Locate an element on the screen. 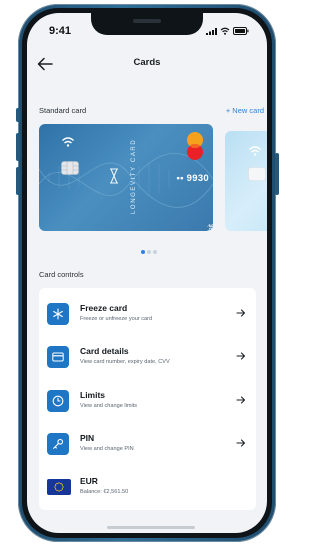 This screenshot has height=546, width=320. card-controls-label: Card controls is located at coordinates (61, 274).